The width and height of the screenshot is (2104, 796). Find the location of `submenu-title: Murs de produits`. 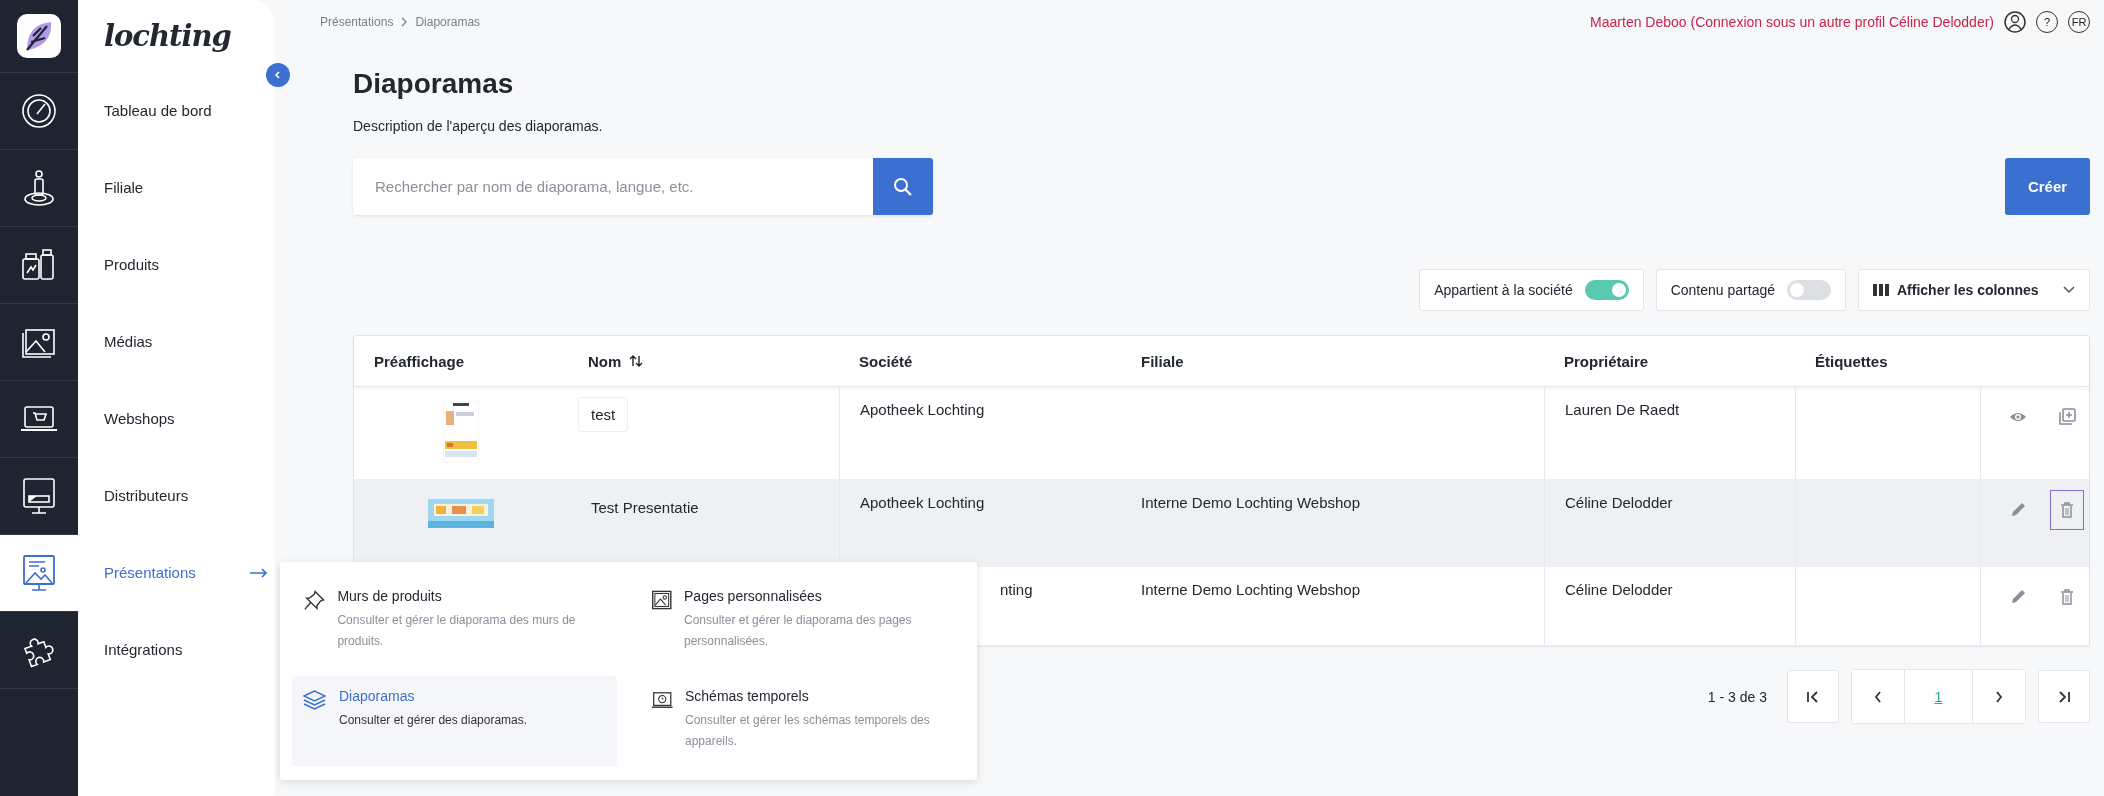

submenu-title: Murs de produits is located at coordinates (390, 596).